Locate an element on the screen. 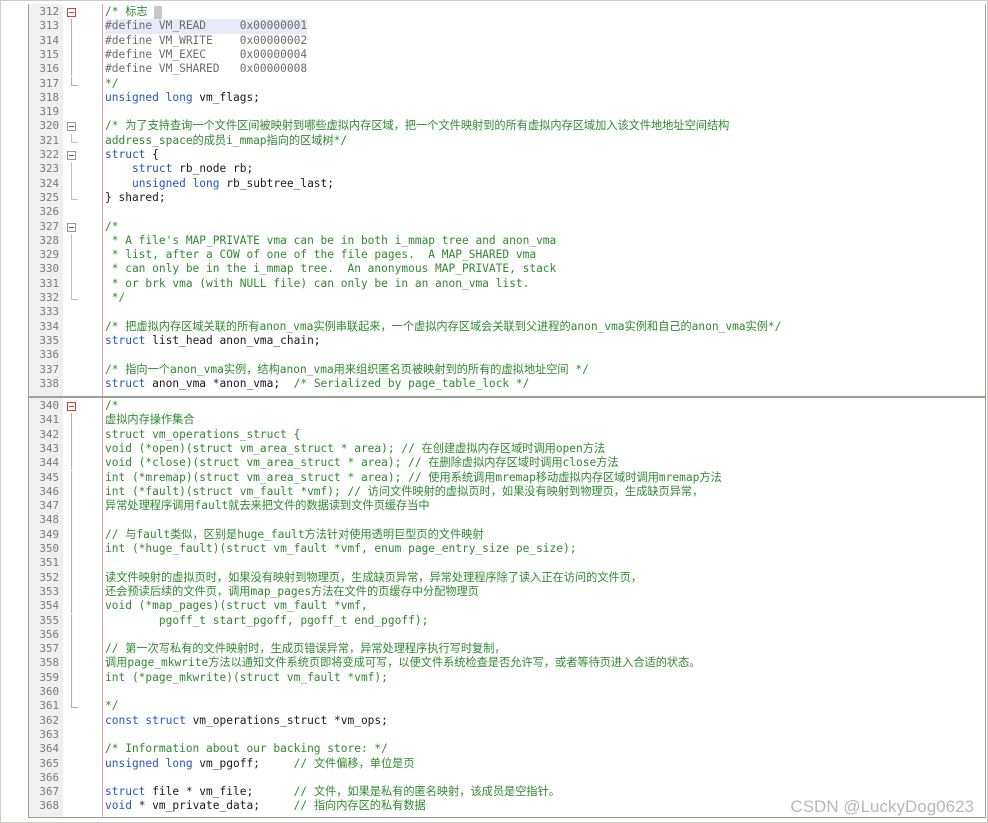 The image size is (988, 823). code-line: 312 /* 标志 is located at coordinates (507, 12).